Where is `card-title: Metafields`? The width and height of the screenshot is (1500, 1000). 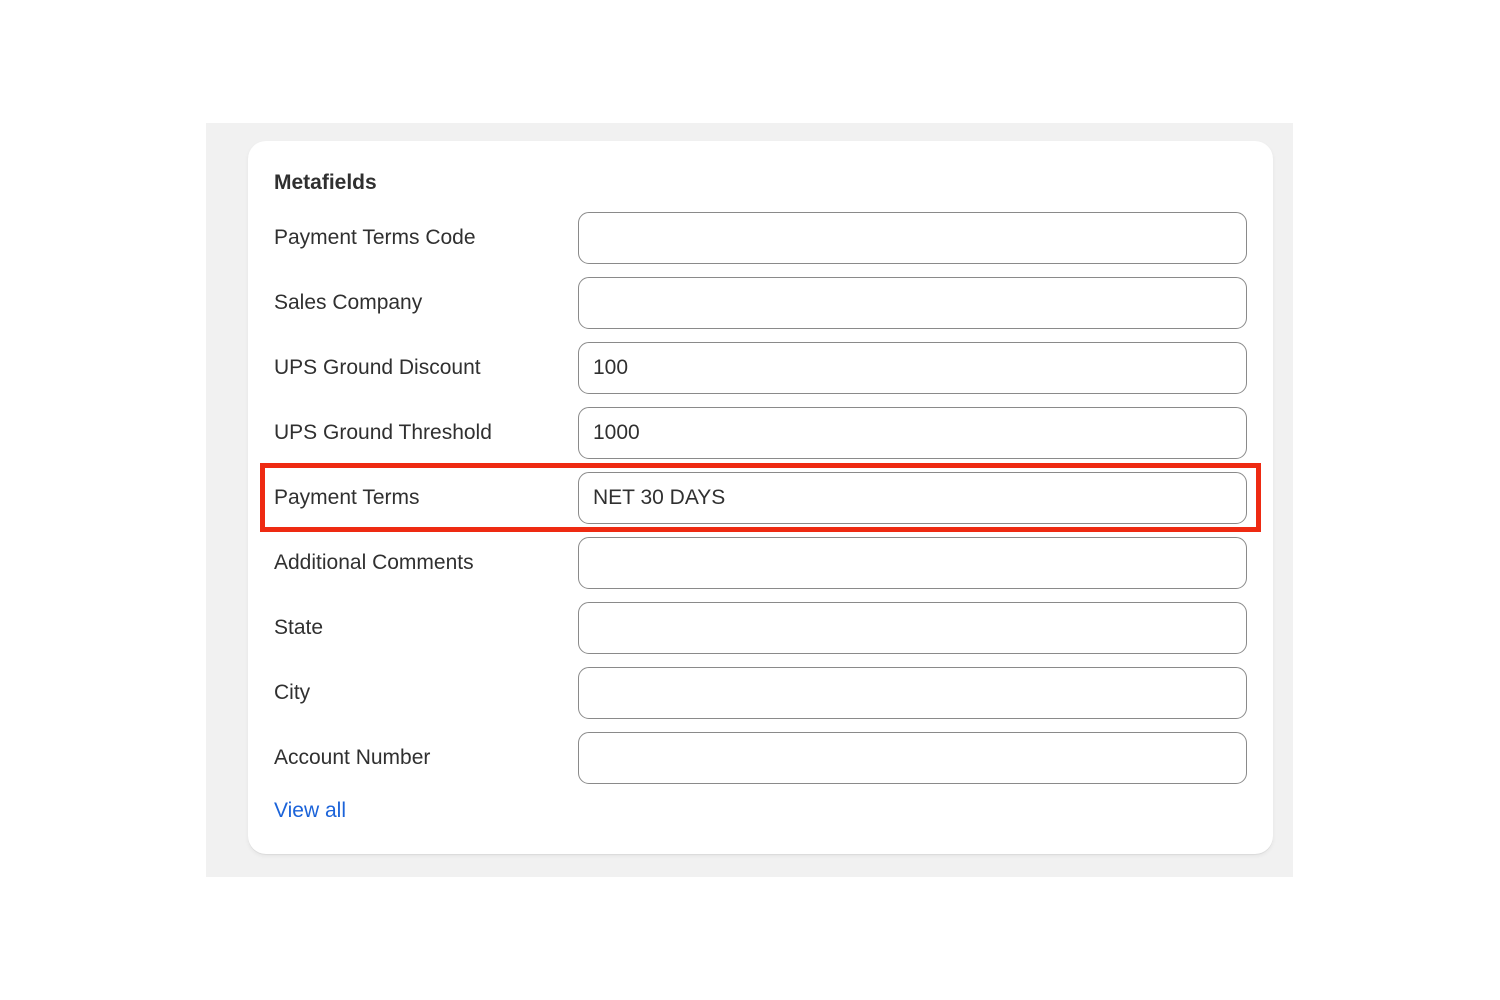
card-title: Metafields is located at coordinates (325, 182).